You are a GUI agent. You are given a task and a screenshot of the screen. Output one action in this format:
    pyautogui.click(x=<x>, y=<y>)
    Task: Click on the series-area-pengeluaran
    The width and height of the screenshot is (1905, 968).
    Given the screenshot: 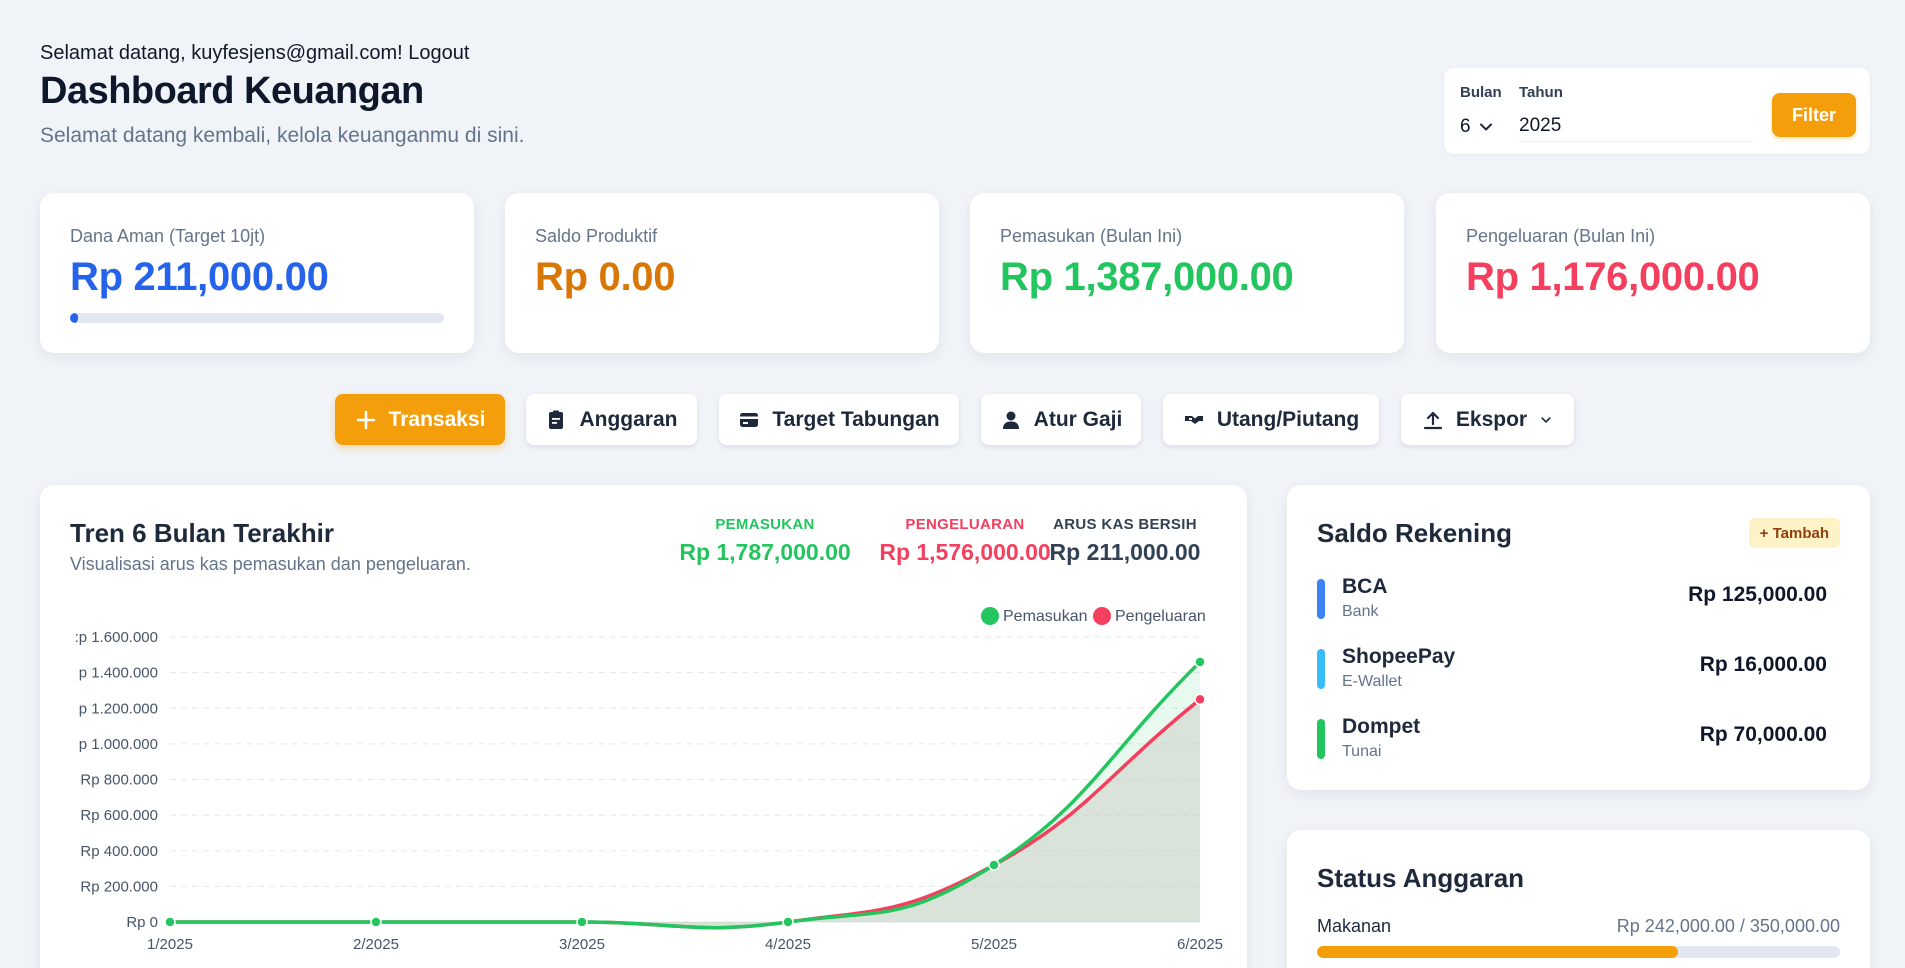 What is the action you would take?
    pyautogui.click(x=685, y=813)
    